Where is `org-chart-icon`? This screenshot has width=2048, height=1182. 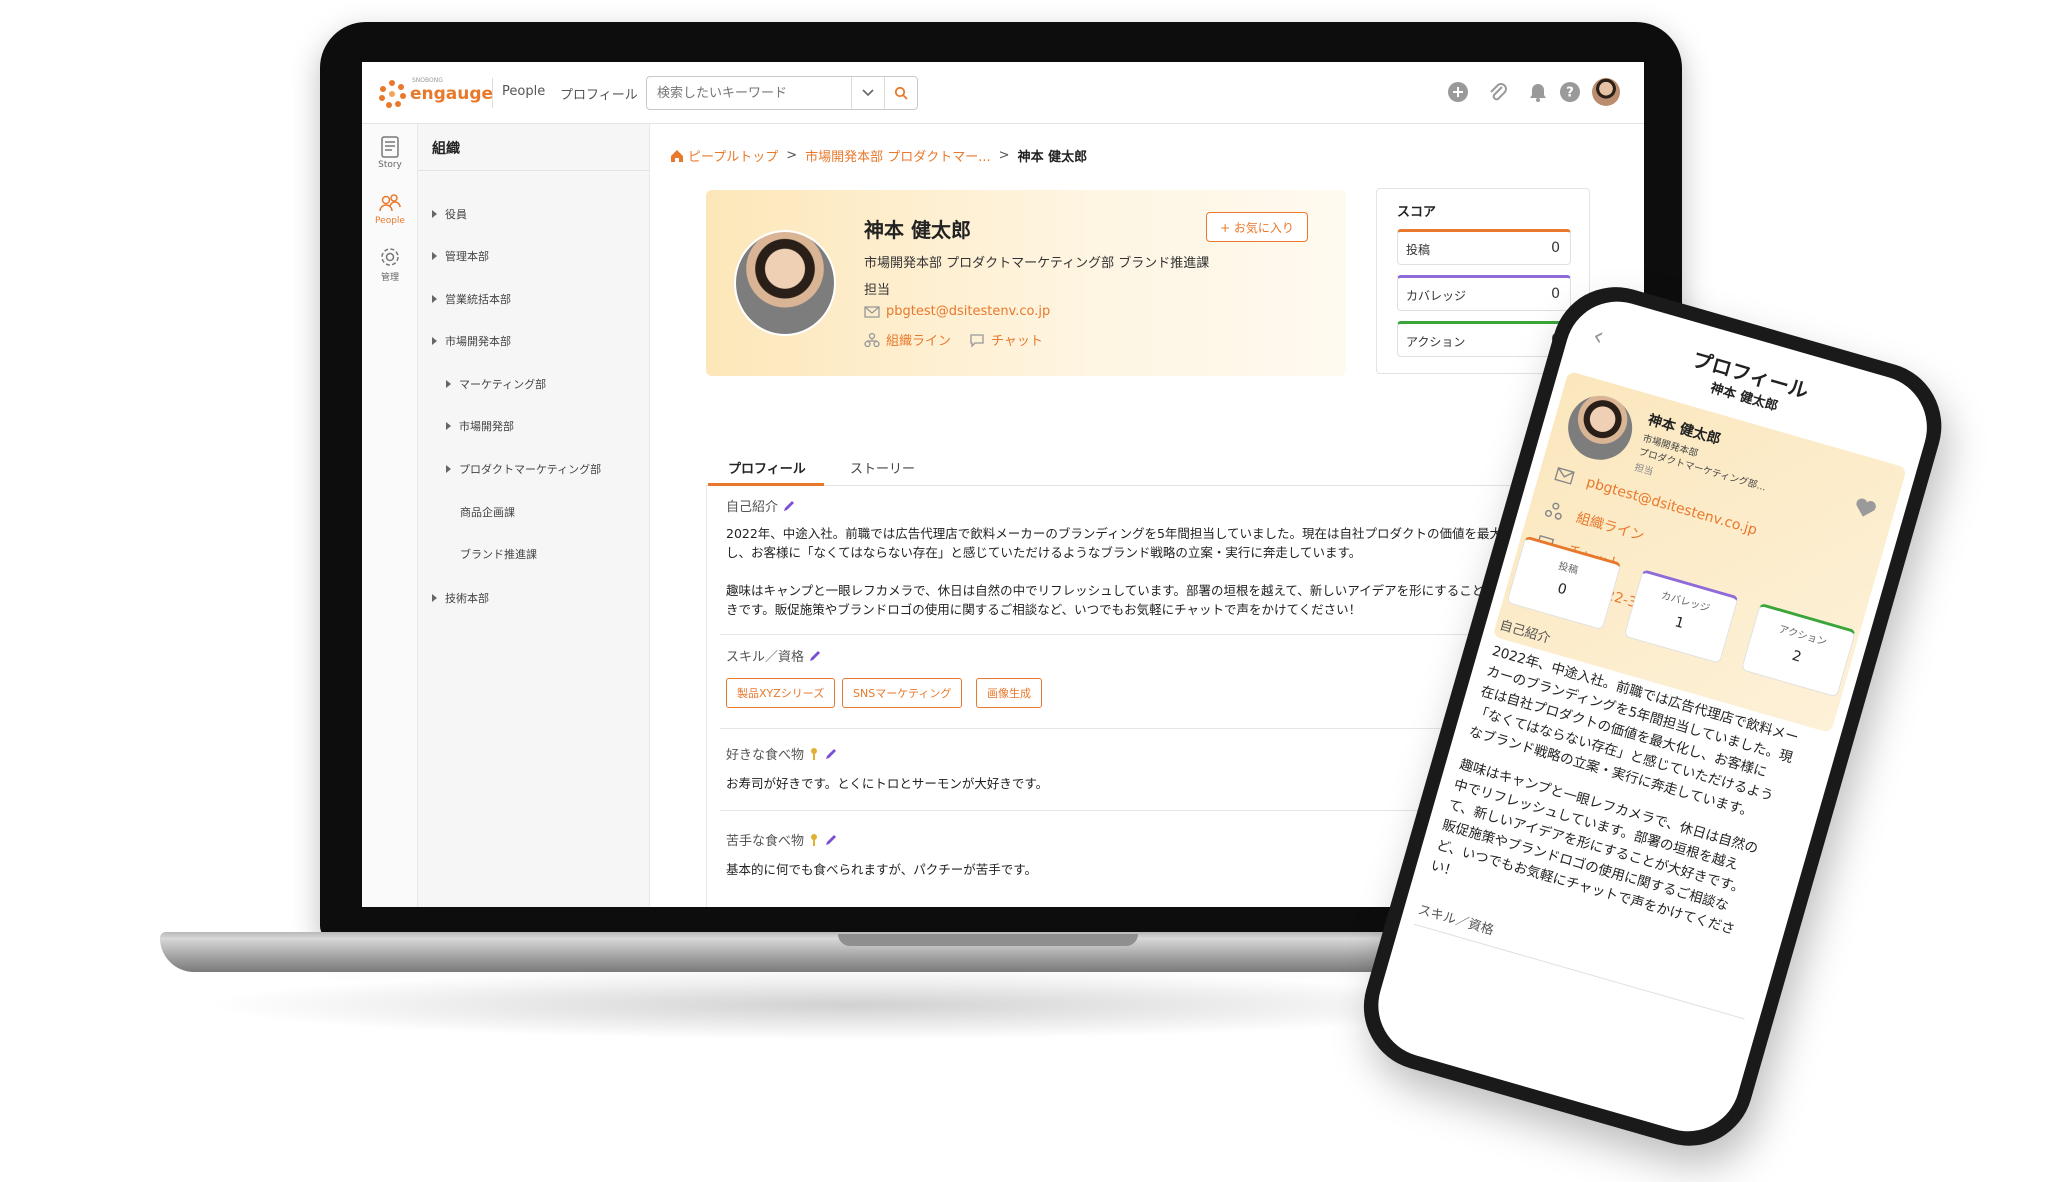 org-chart-icon is located at coordinates (872, 339).